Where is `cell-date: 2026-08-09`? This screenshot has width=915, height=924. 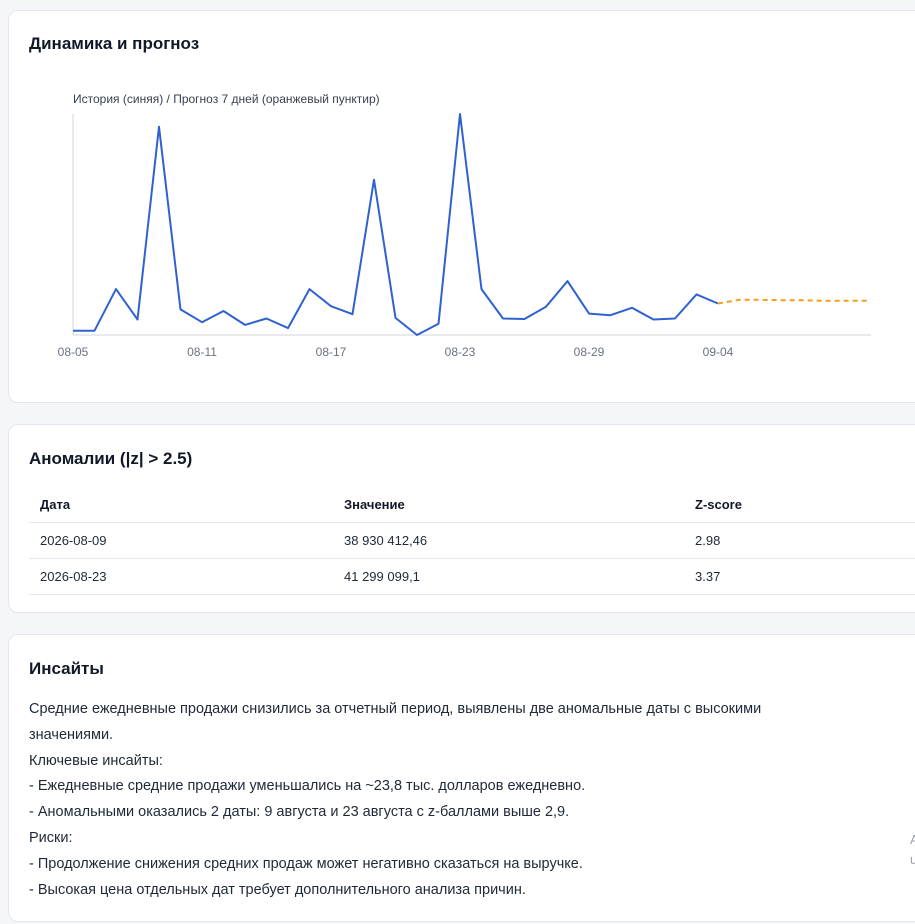 cell-date: 2026-08-09 is located at coordinates (181, 540).